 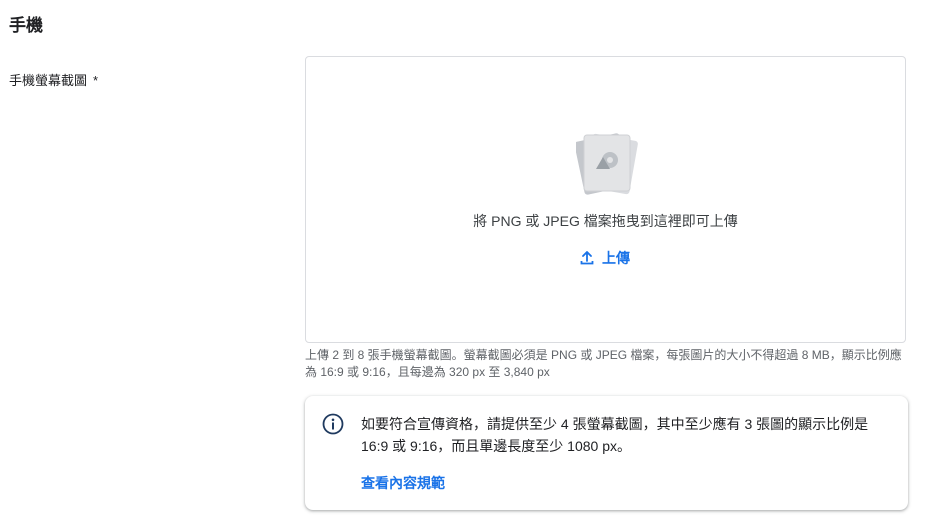 I want to click on upload-button-label: 上傳, so click(x=616, y=258).